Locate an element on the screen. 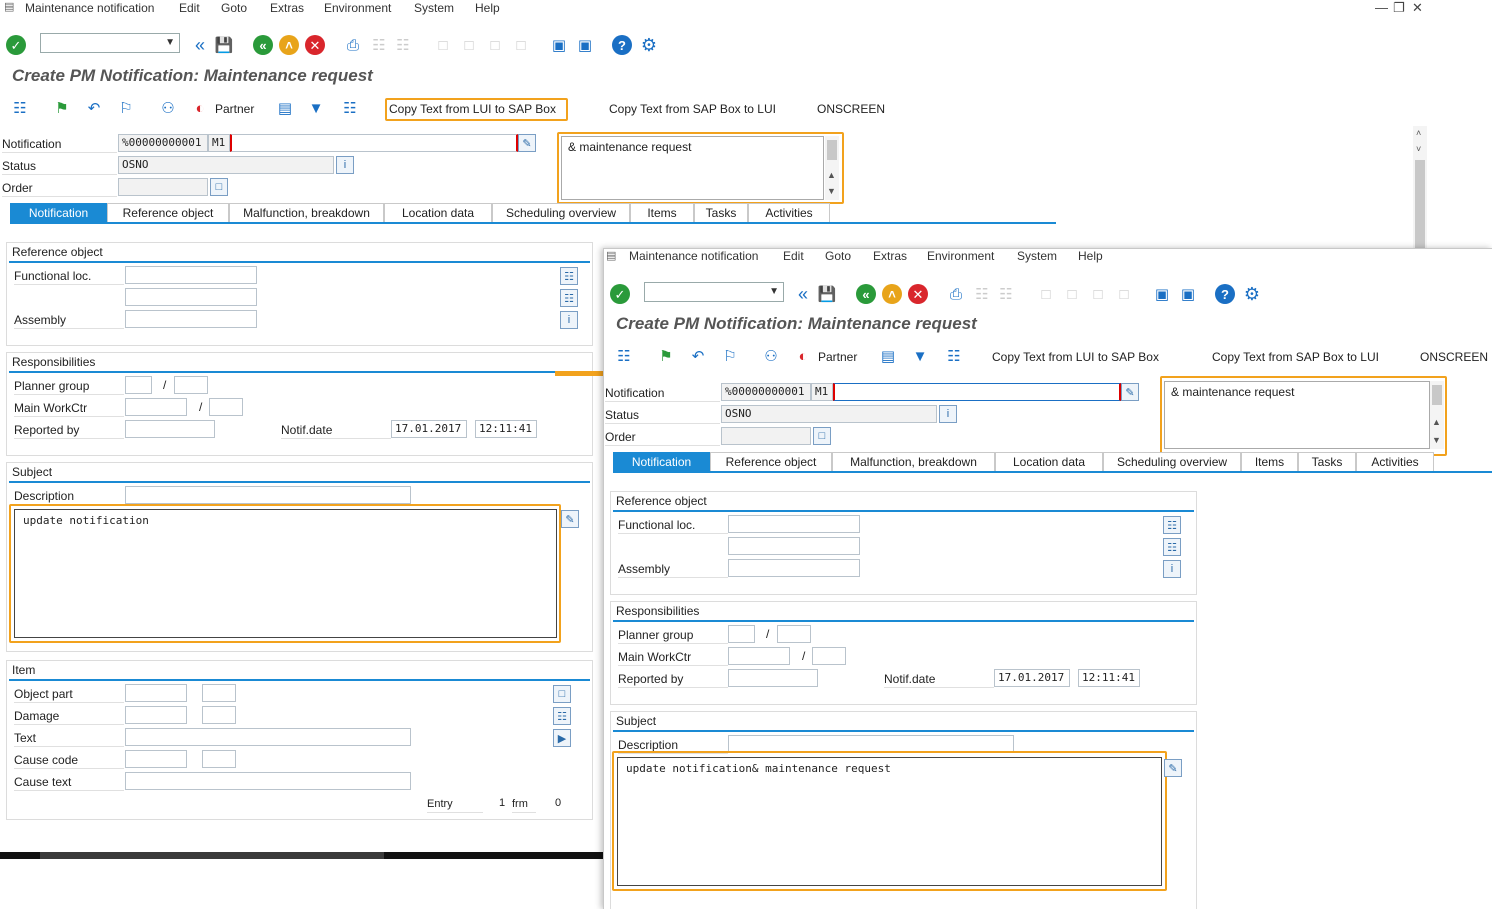 Image resolution: width=1492 pixels, height=909 pixels. tab-tasks: Tasks is located at coordinates (721, 212).